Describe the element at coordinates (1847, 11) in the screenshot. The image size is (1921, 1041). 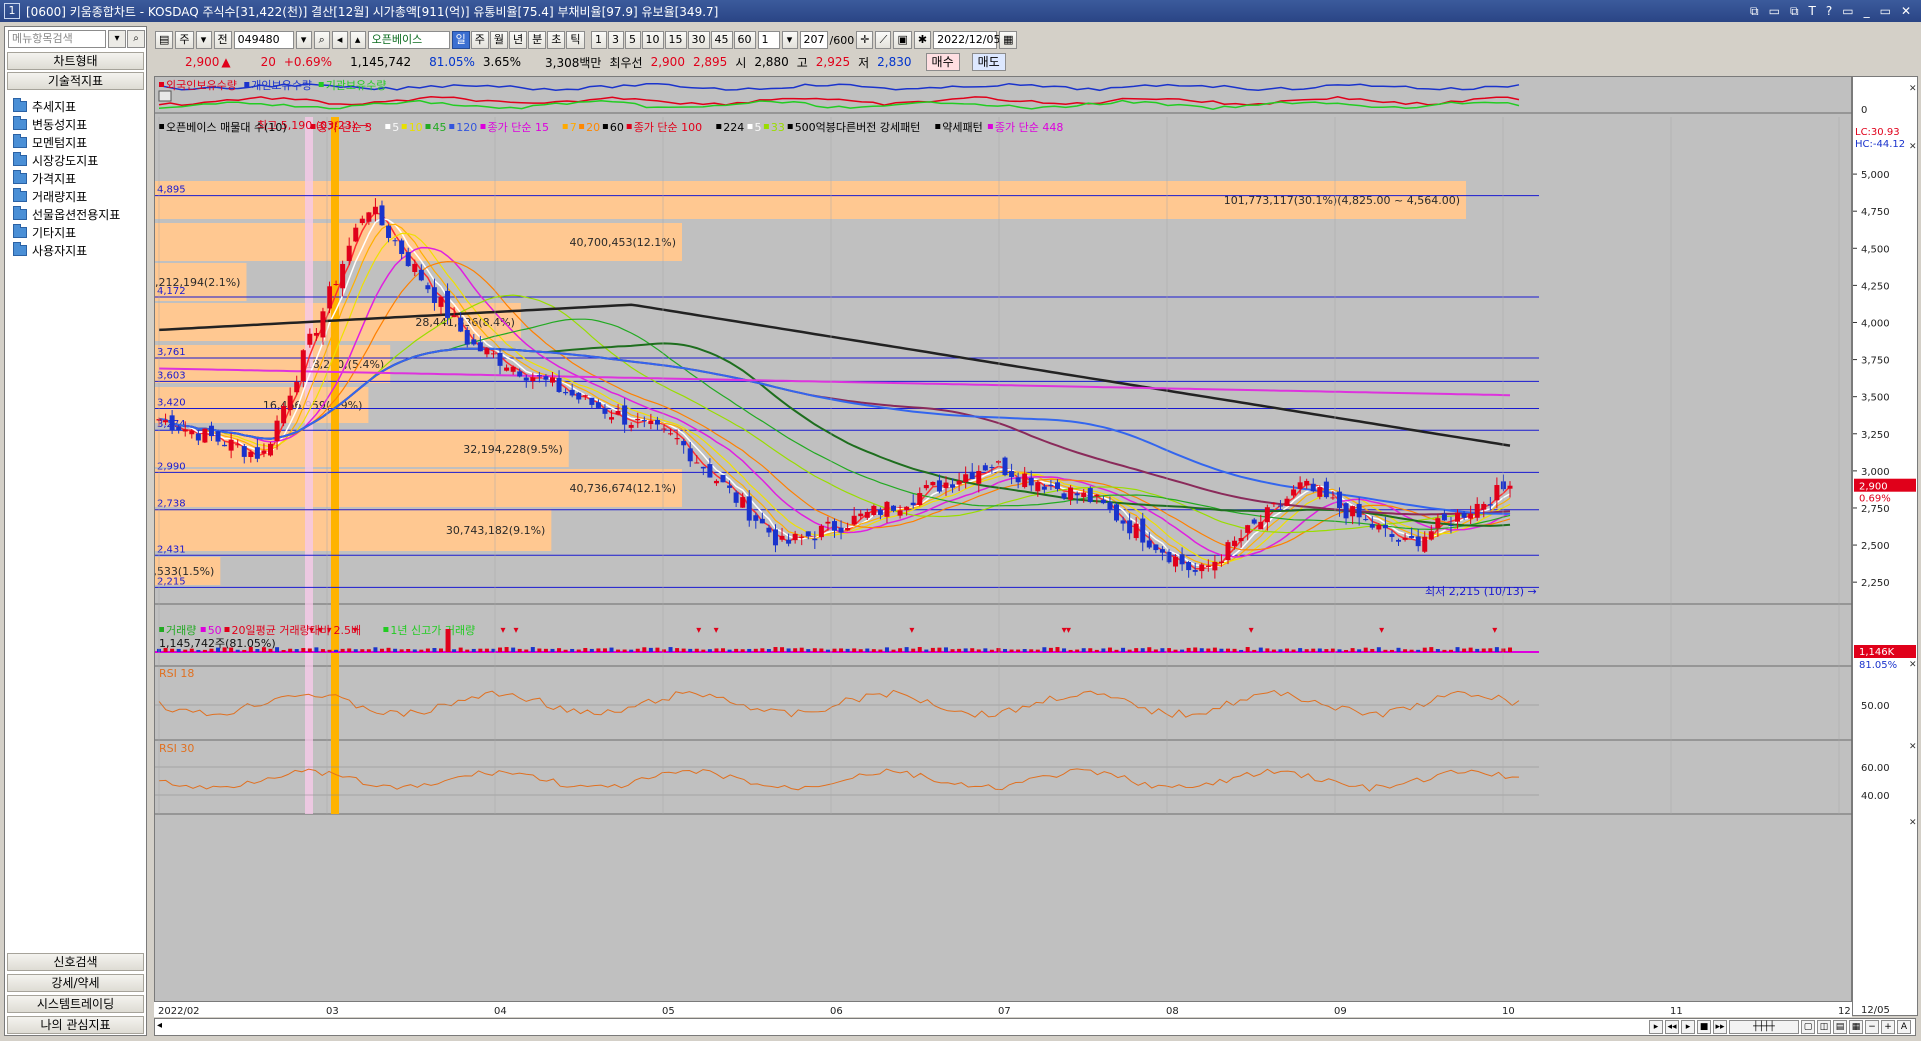
I see `window-control-5: ▭` at that location.